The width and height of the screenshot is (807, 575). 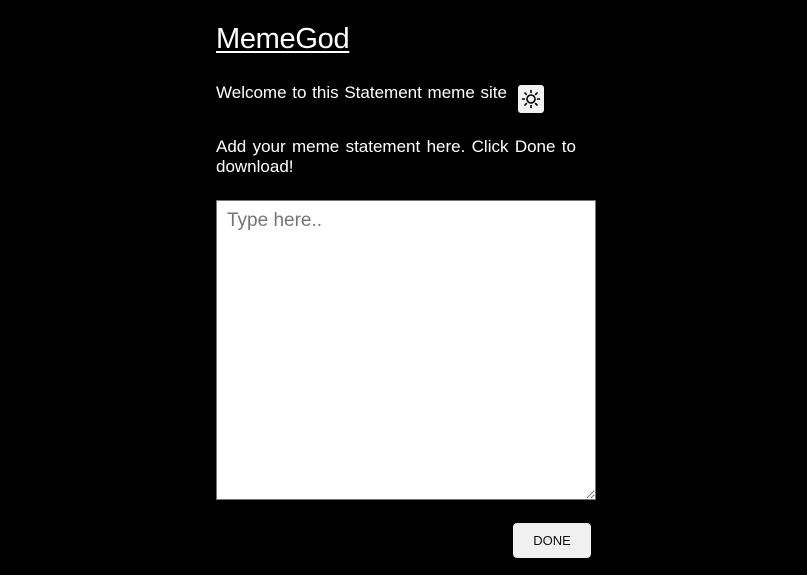 What do you see at coordinates (361, 92) in the screenshot?
I see `welcome-text: Welcome to this Statement meme site` at bounding box center [361, 92].